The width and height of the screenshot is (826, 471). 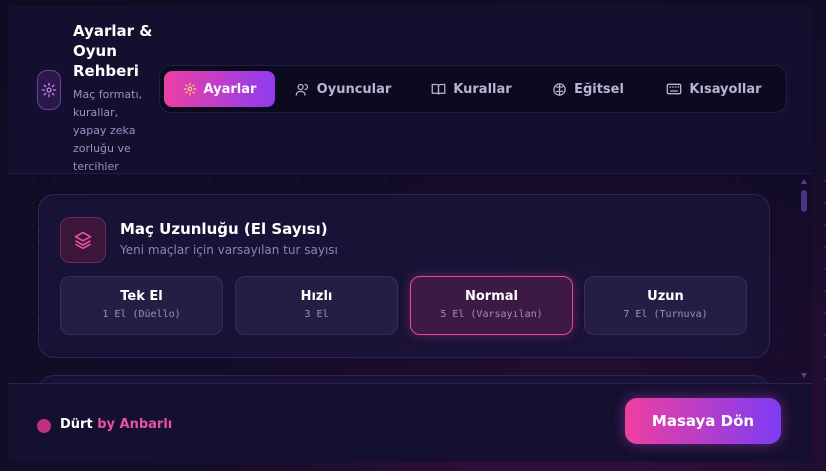 I want to click on tab-kurallar: Kurallar, so click(x=471, y=89).